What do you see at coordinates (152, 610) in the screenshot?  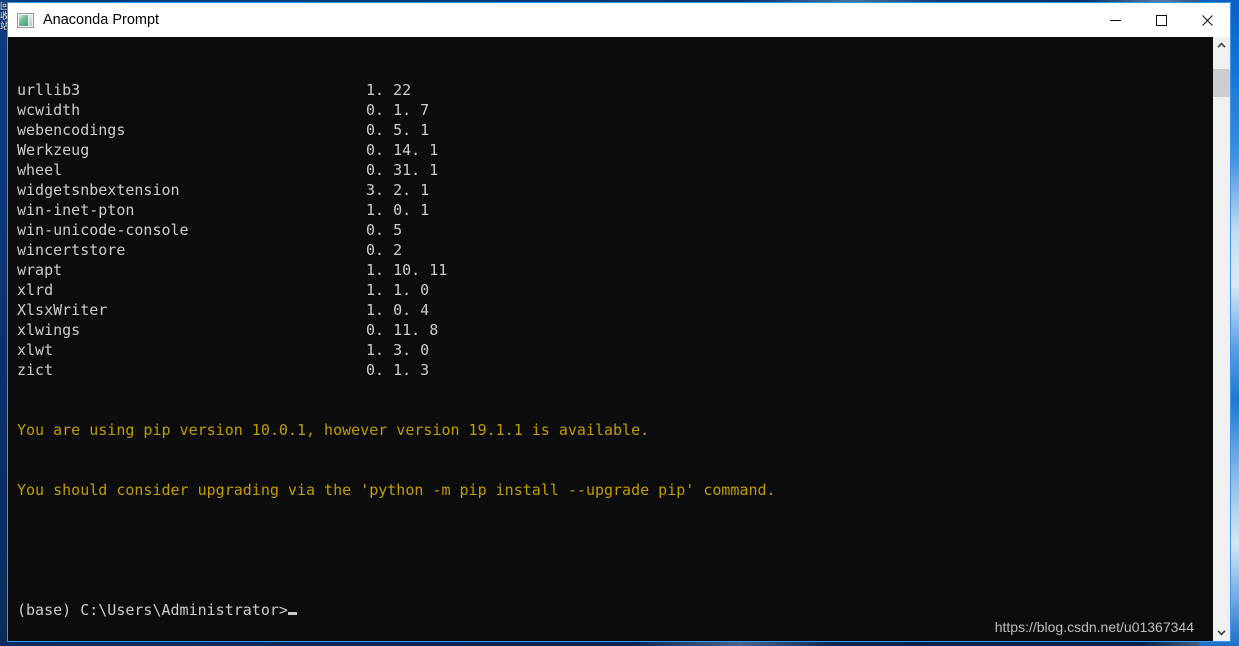 I see `prompt-text: (base) C:\Users\Administrator>` at bounding box center [152, 610].